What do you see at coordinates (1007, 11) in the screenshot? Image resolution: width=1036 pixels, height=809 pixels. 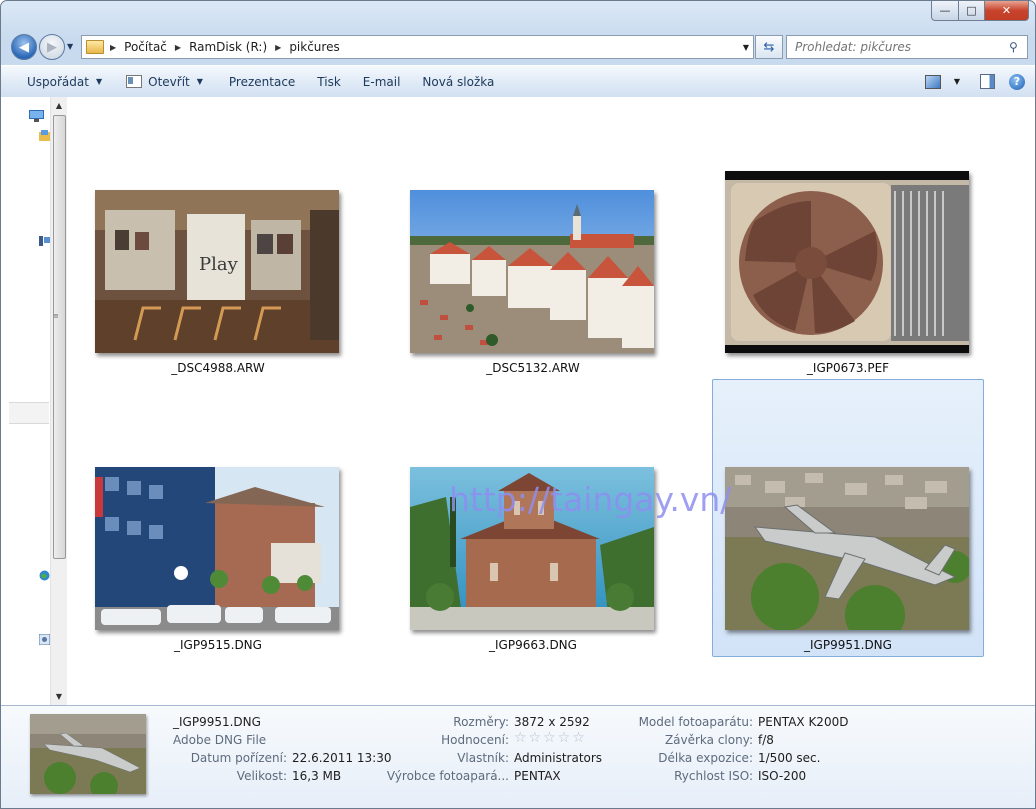 I see `close-button: ✕` at bounding box center [1007, 11].